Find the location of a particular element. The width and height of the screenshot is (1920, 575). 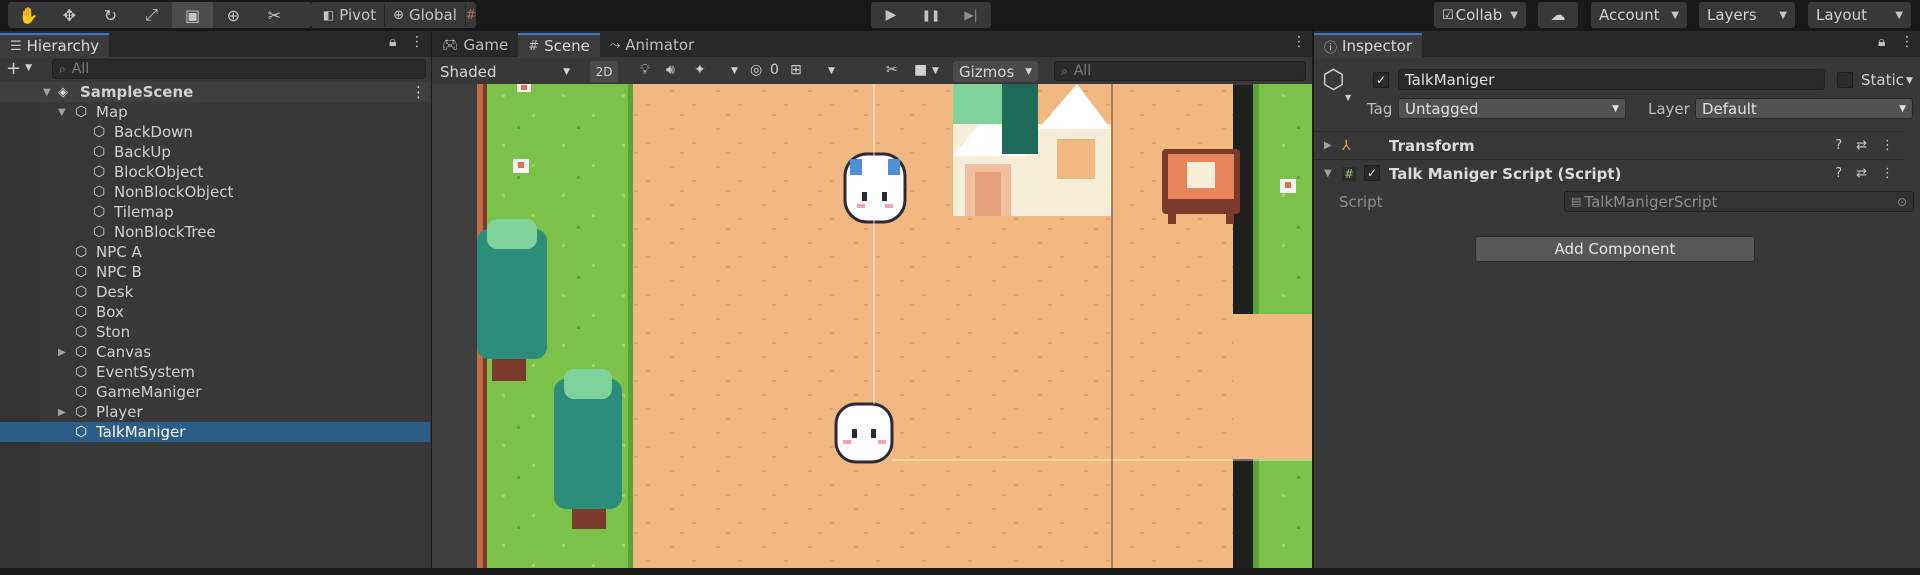

hierarchy-item: ⬡ BackDown is located at coordinates (215, 132).